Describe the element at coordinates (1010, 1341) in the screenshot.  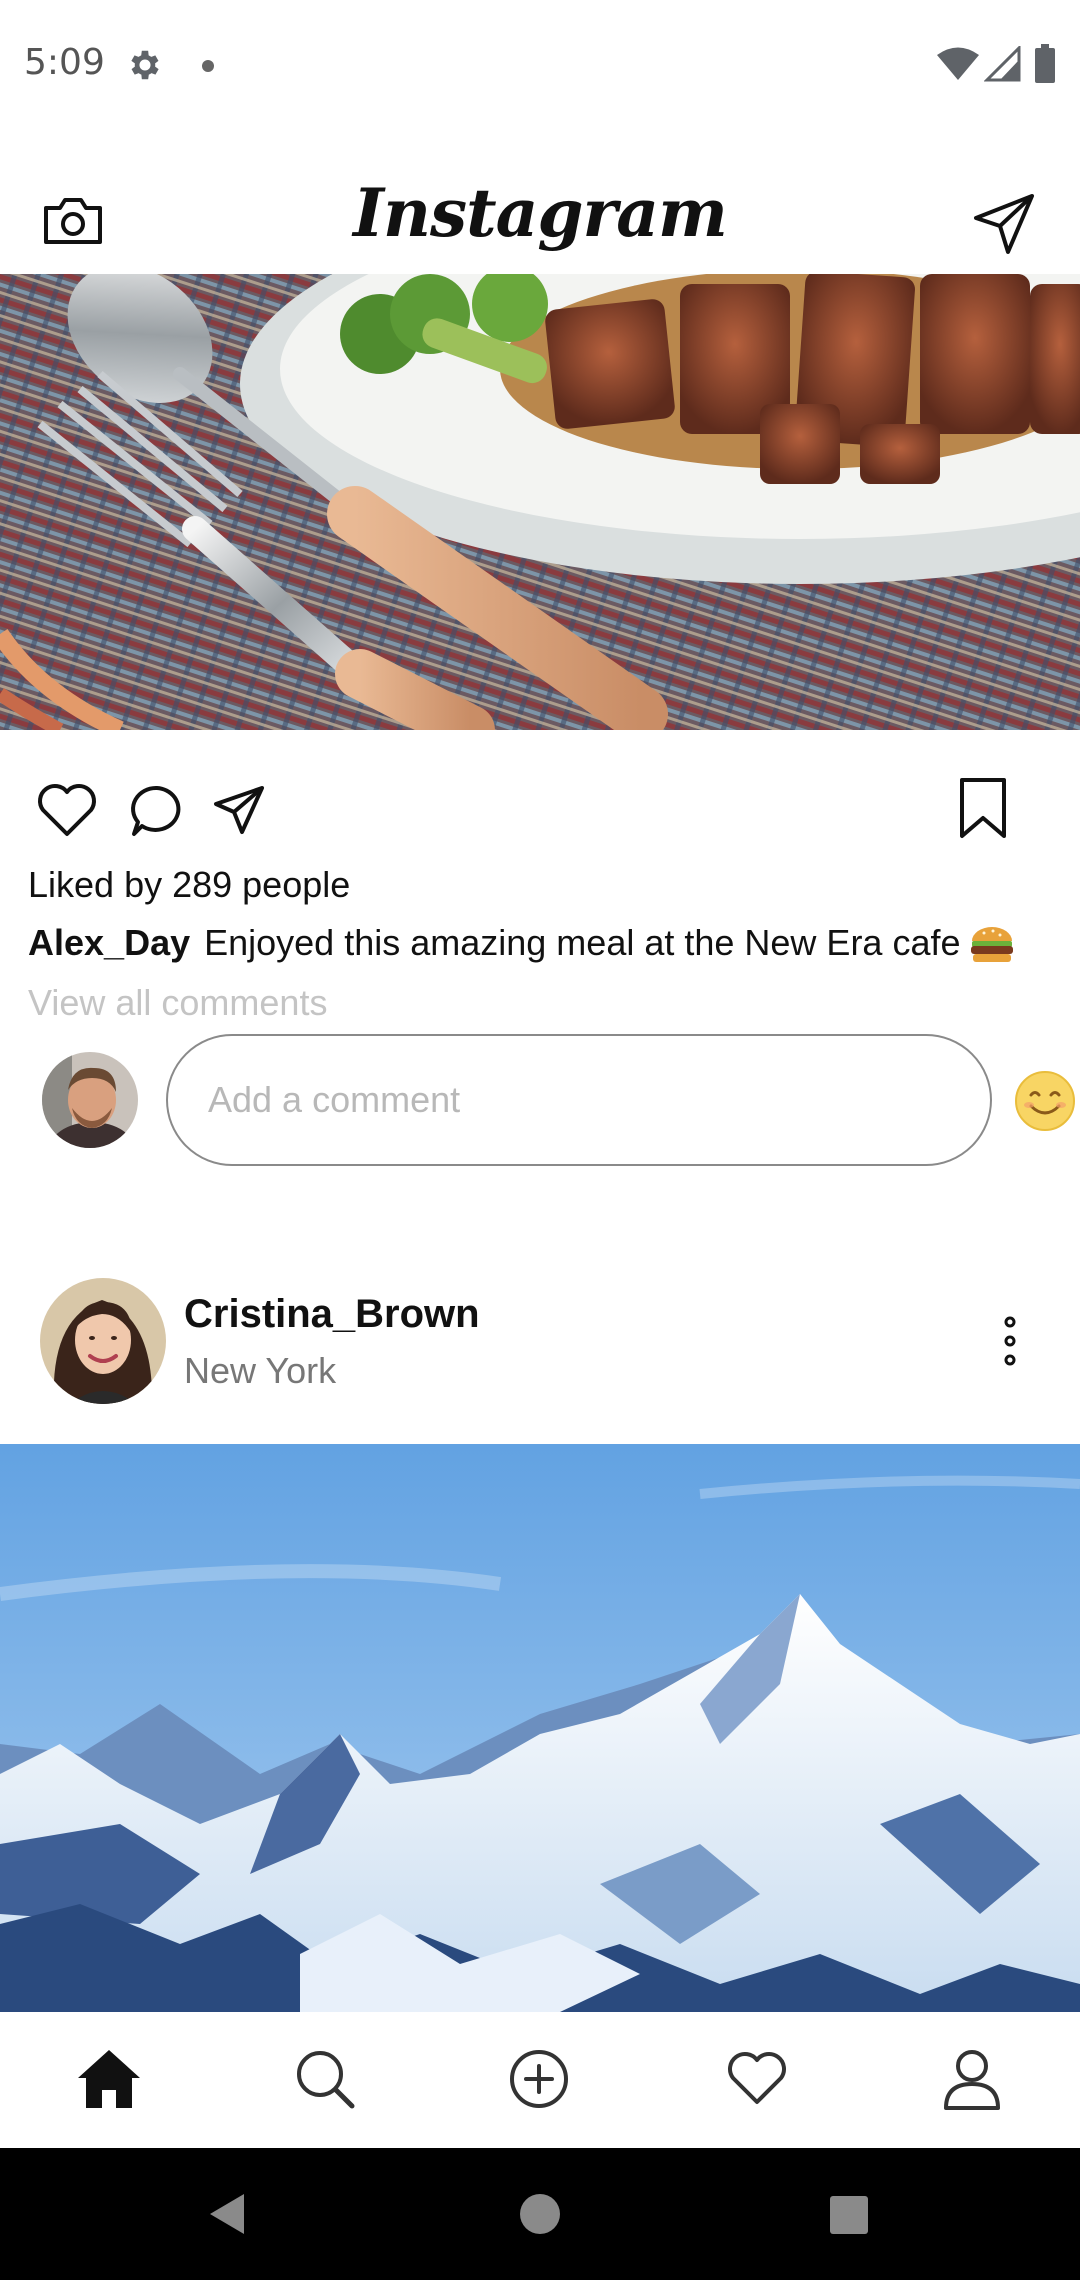
I see `more-vertical-icon` at that location.